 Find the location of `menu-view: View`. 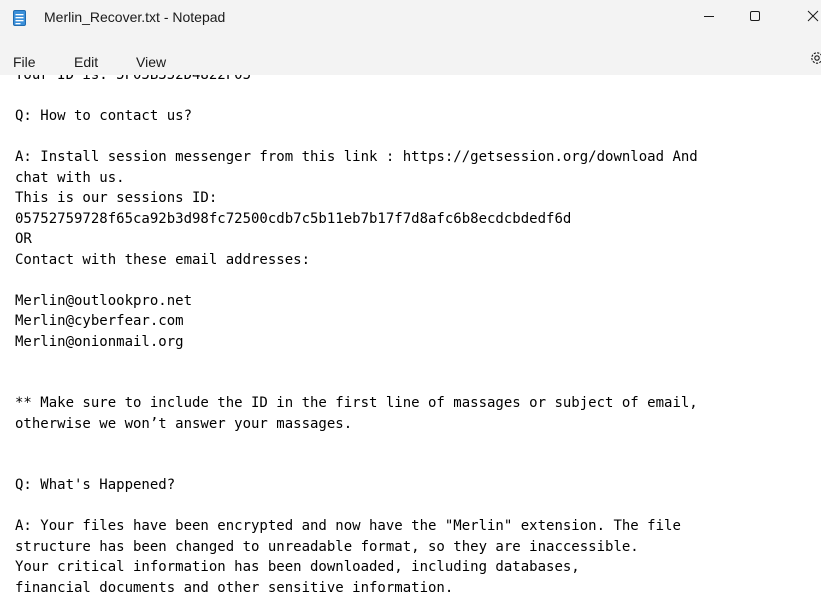

menu-view: View is located at coordinates (151, 62).